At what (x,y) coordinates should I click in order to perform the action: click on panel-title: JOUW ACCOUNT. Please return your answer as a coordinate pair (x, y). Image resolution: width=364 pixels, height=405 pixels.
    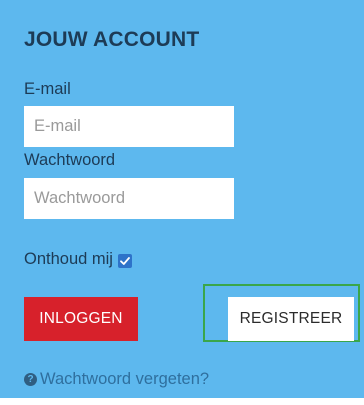
    Looking at the image, I should click on (112, 39).